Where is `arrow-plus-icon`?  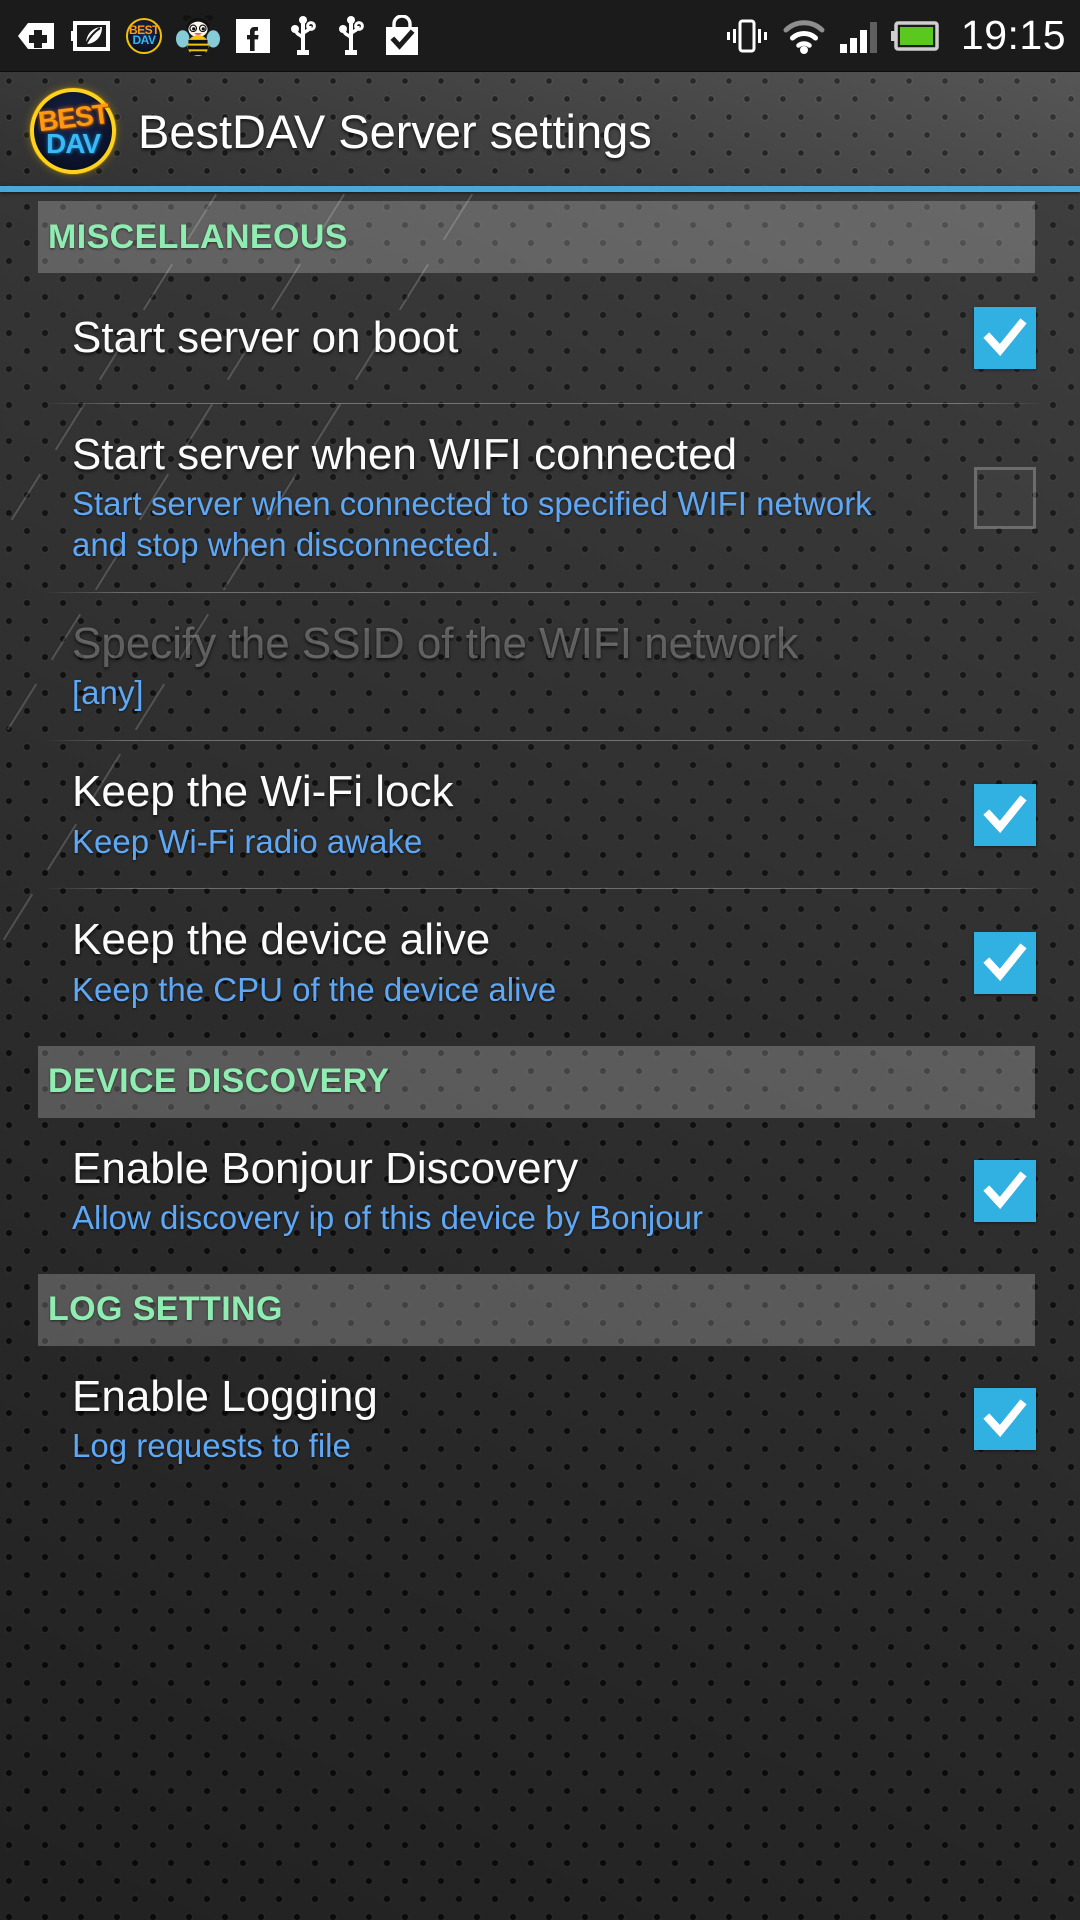
arrow-plus-icon is located at coordinates (36, 36).